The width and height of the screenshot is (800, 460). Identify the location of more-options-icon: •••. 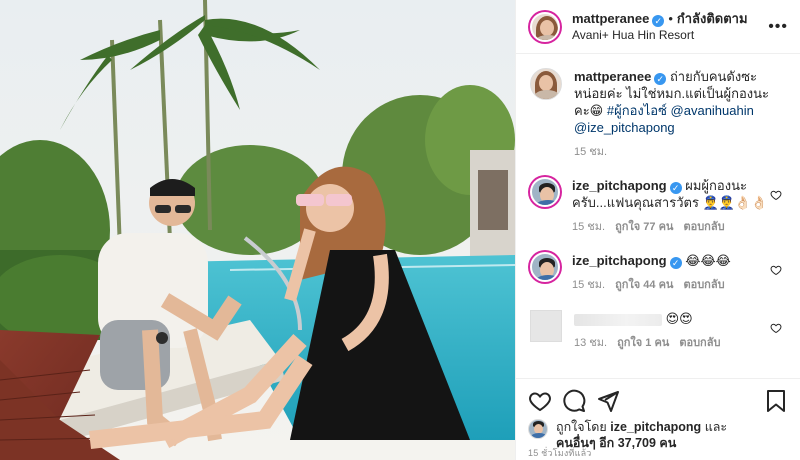
(778, 27).